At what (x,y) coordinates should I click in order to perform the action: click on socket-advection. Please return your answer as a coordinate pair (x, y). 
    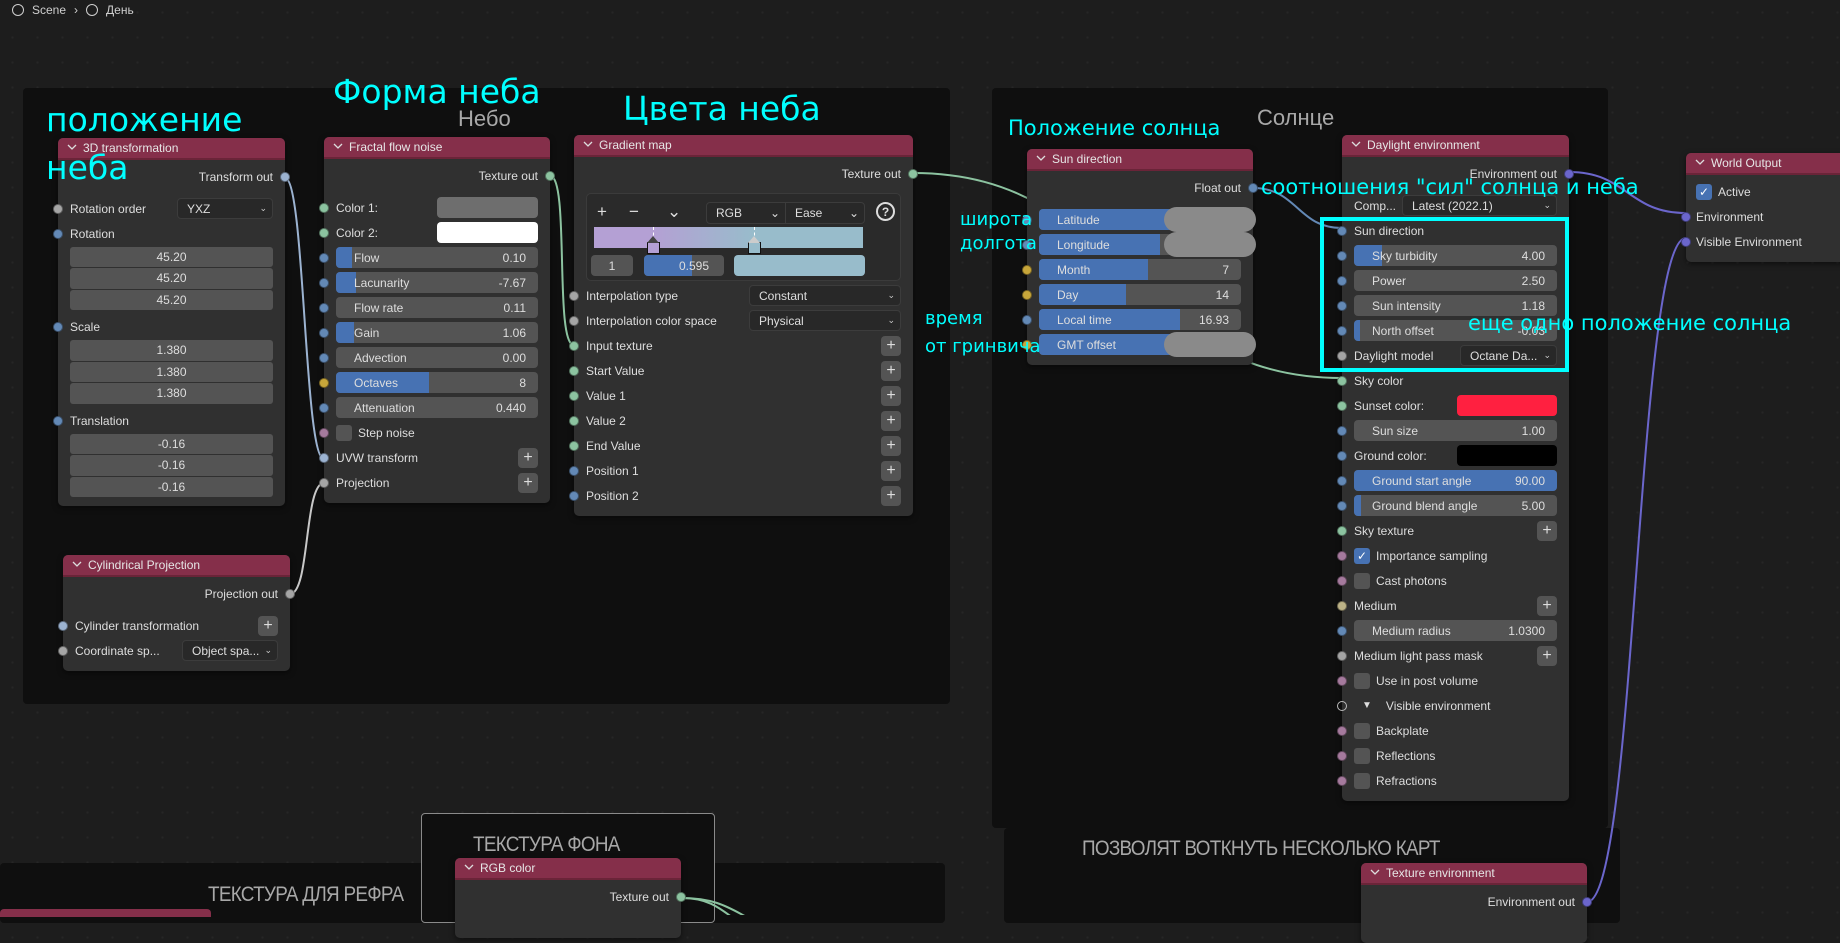
    Looking at the image, I should click on (324, 357).